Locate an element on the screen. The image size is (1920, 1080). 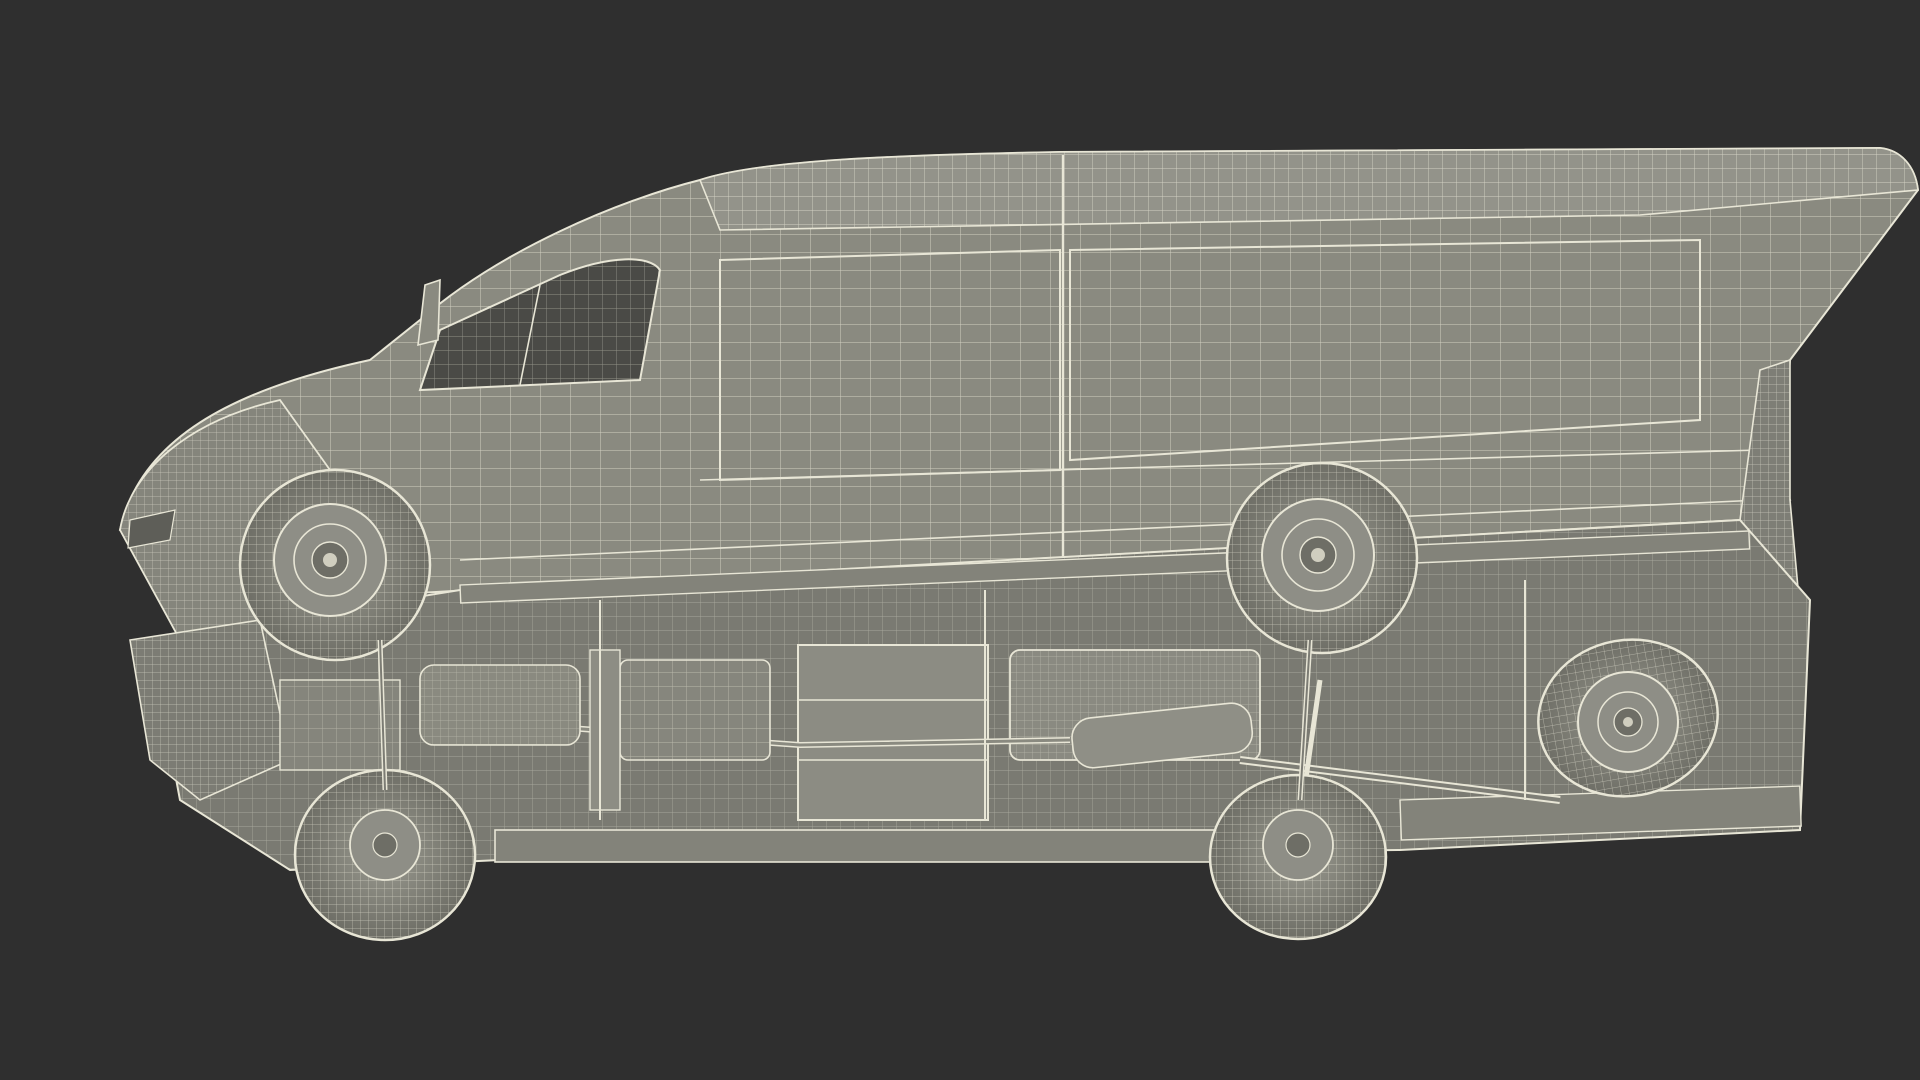
rear-right-wheel is located at coordinates (1322, 558).